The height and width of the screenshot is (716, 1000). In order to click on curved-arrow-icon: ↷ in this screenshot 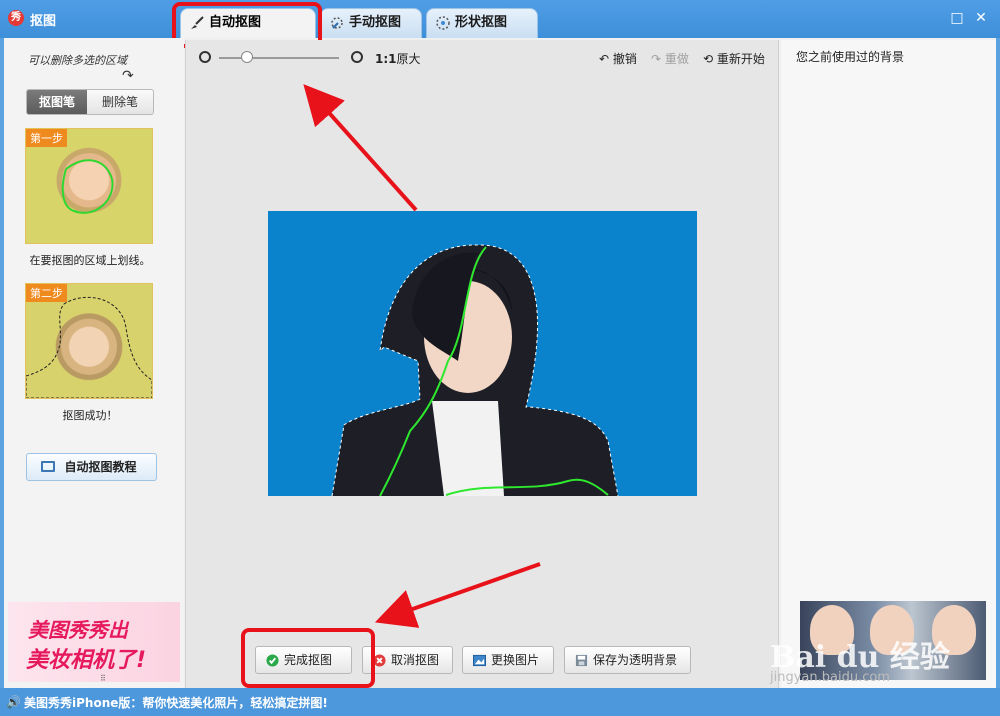, I will do `click(128, 76)`.